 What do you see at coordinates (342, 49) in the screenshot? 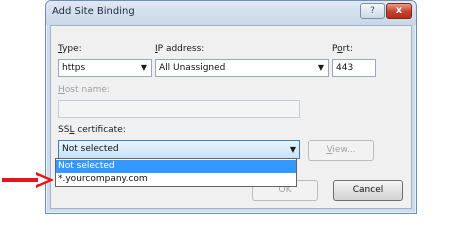
I see `port-label: Port:` at bounding box center [342, 49].